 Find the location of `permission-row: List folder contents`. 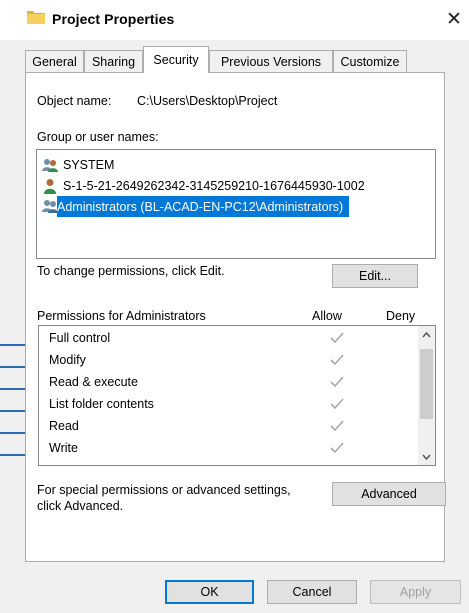

permission-row: List folder contents is located at coordinates (239, 404).